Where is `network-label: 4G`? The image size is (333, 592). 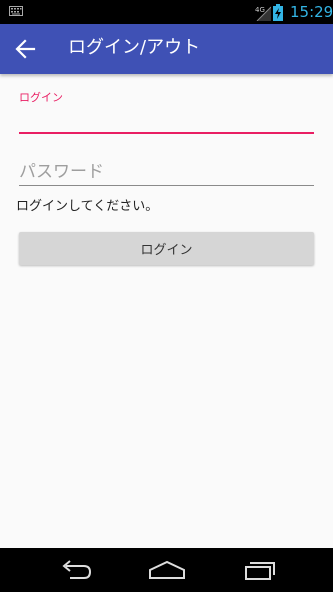
network-label: 4G is located at coordinates (260, 10).